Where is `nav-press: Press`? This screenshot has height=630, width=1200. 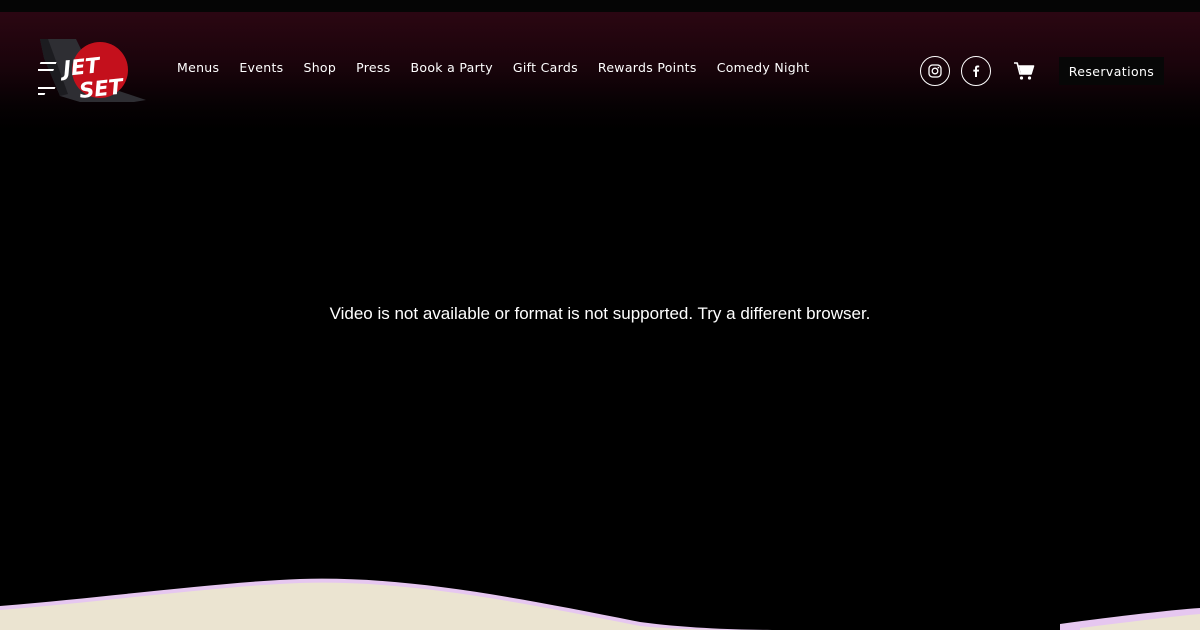
nav-press: Press is located at coordinates (373, 67).